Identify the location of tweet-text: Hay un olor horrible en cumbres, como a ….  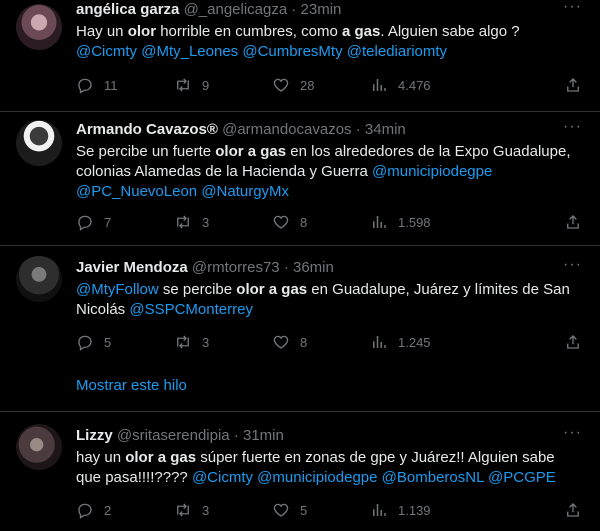
(298, 41).